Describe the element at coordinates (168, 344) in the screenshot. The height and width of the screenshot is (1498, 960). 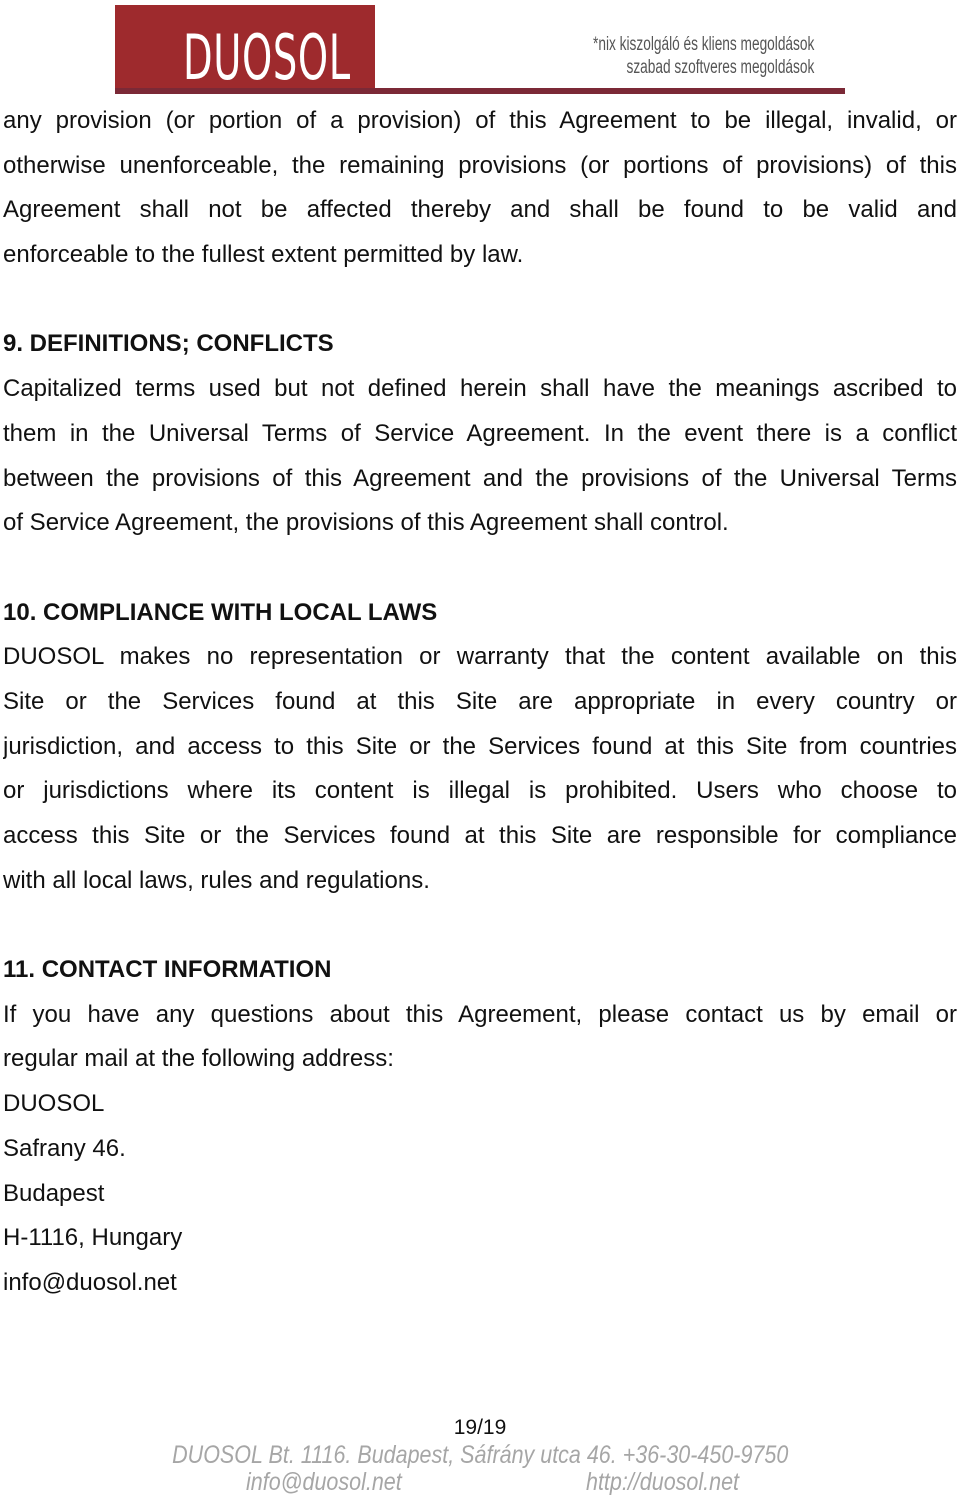
I see `section-heading-definitions: 9. DEFINITIONS; CONFLICTS` at that location.